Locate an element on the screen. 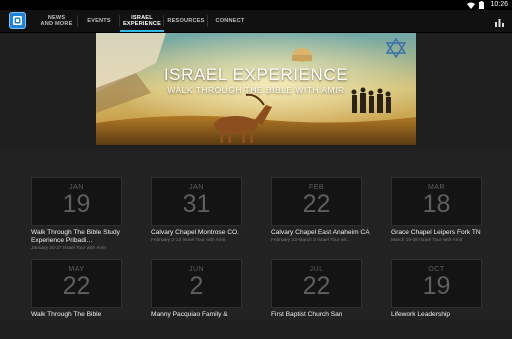  tab-resources: RESOURCES is located at coordinates (186, 21).